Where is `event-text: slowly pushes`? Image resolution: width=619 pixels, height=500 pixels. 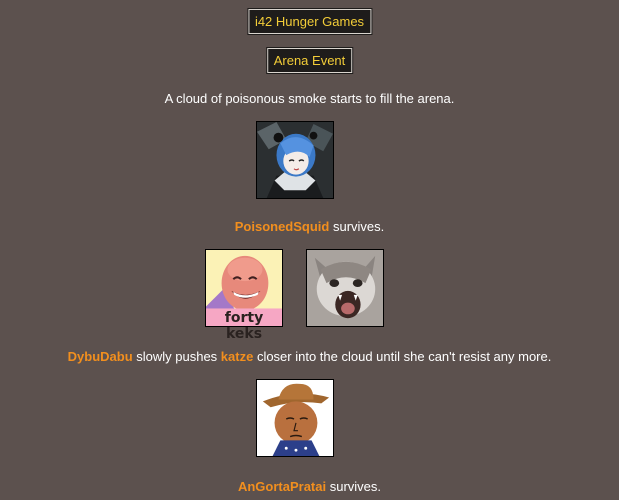
event-text: slowly pushes is located at coordinates (176, 356).